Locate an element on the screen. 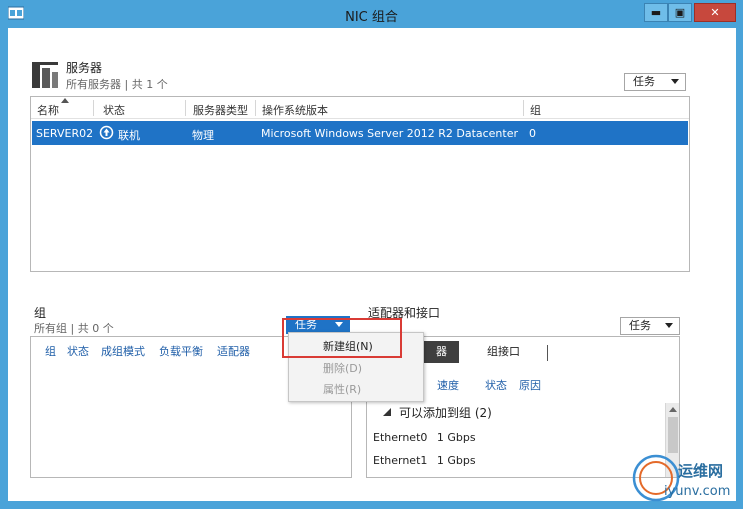  col-status: 状态 is located at coordinates (114, 110).